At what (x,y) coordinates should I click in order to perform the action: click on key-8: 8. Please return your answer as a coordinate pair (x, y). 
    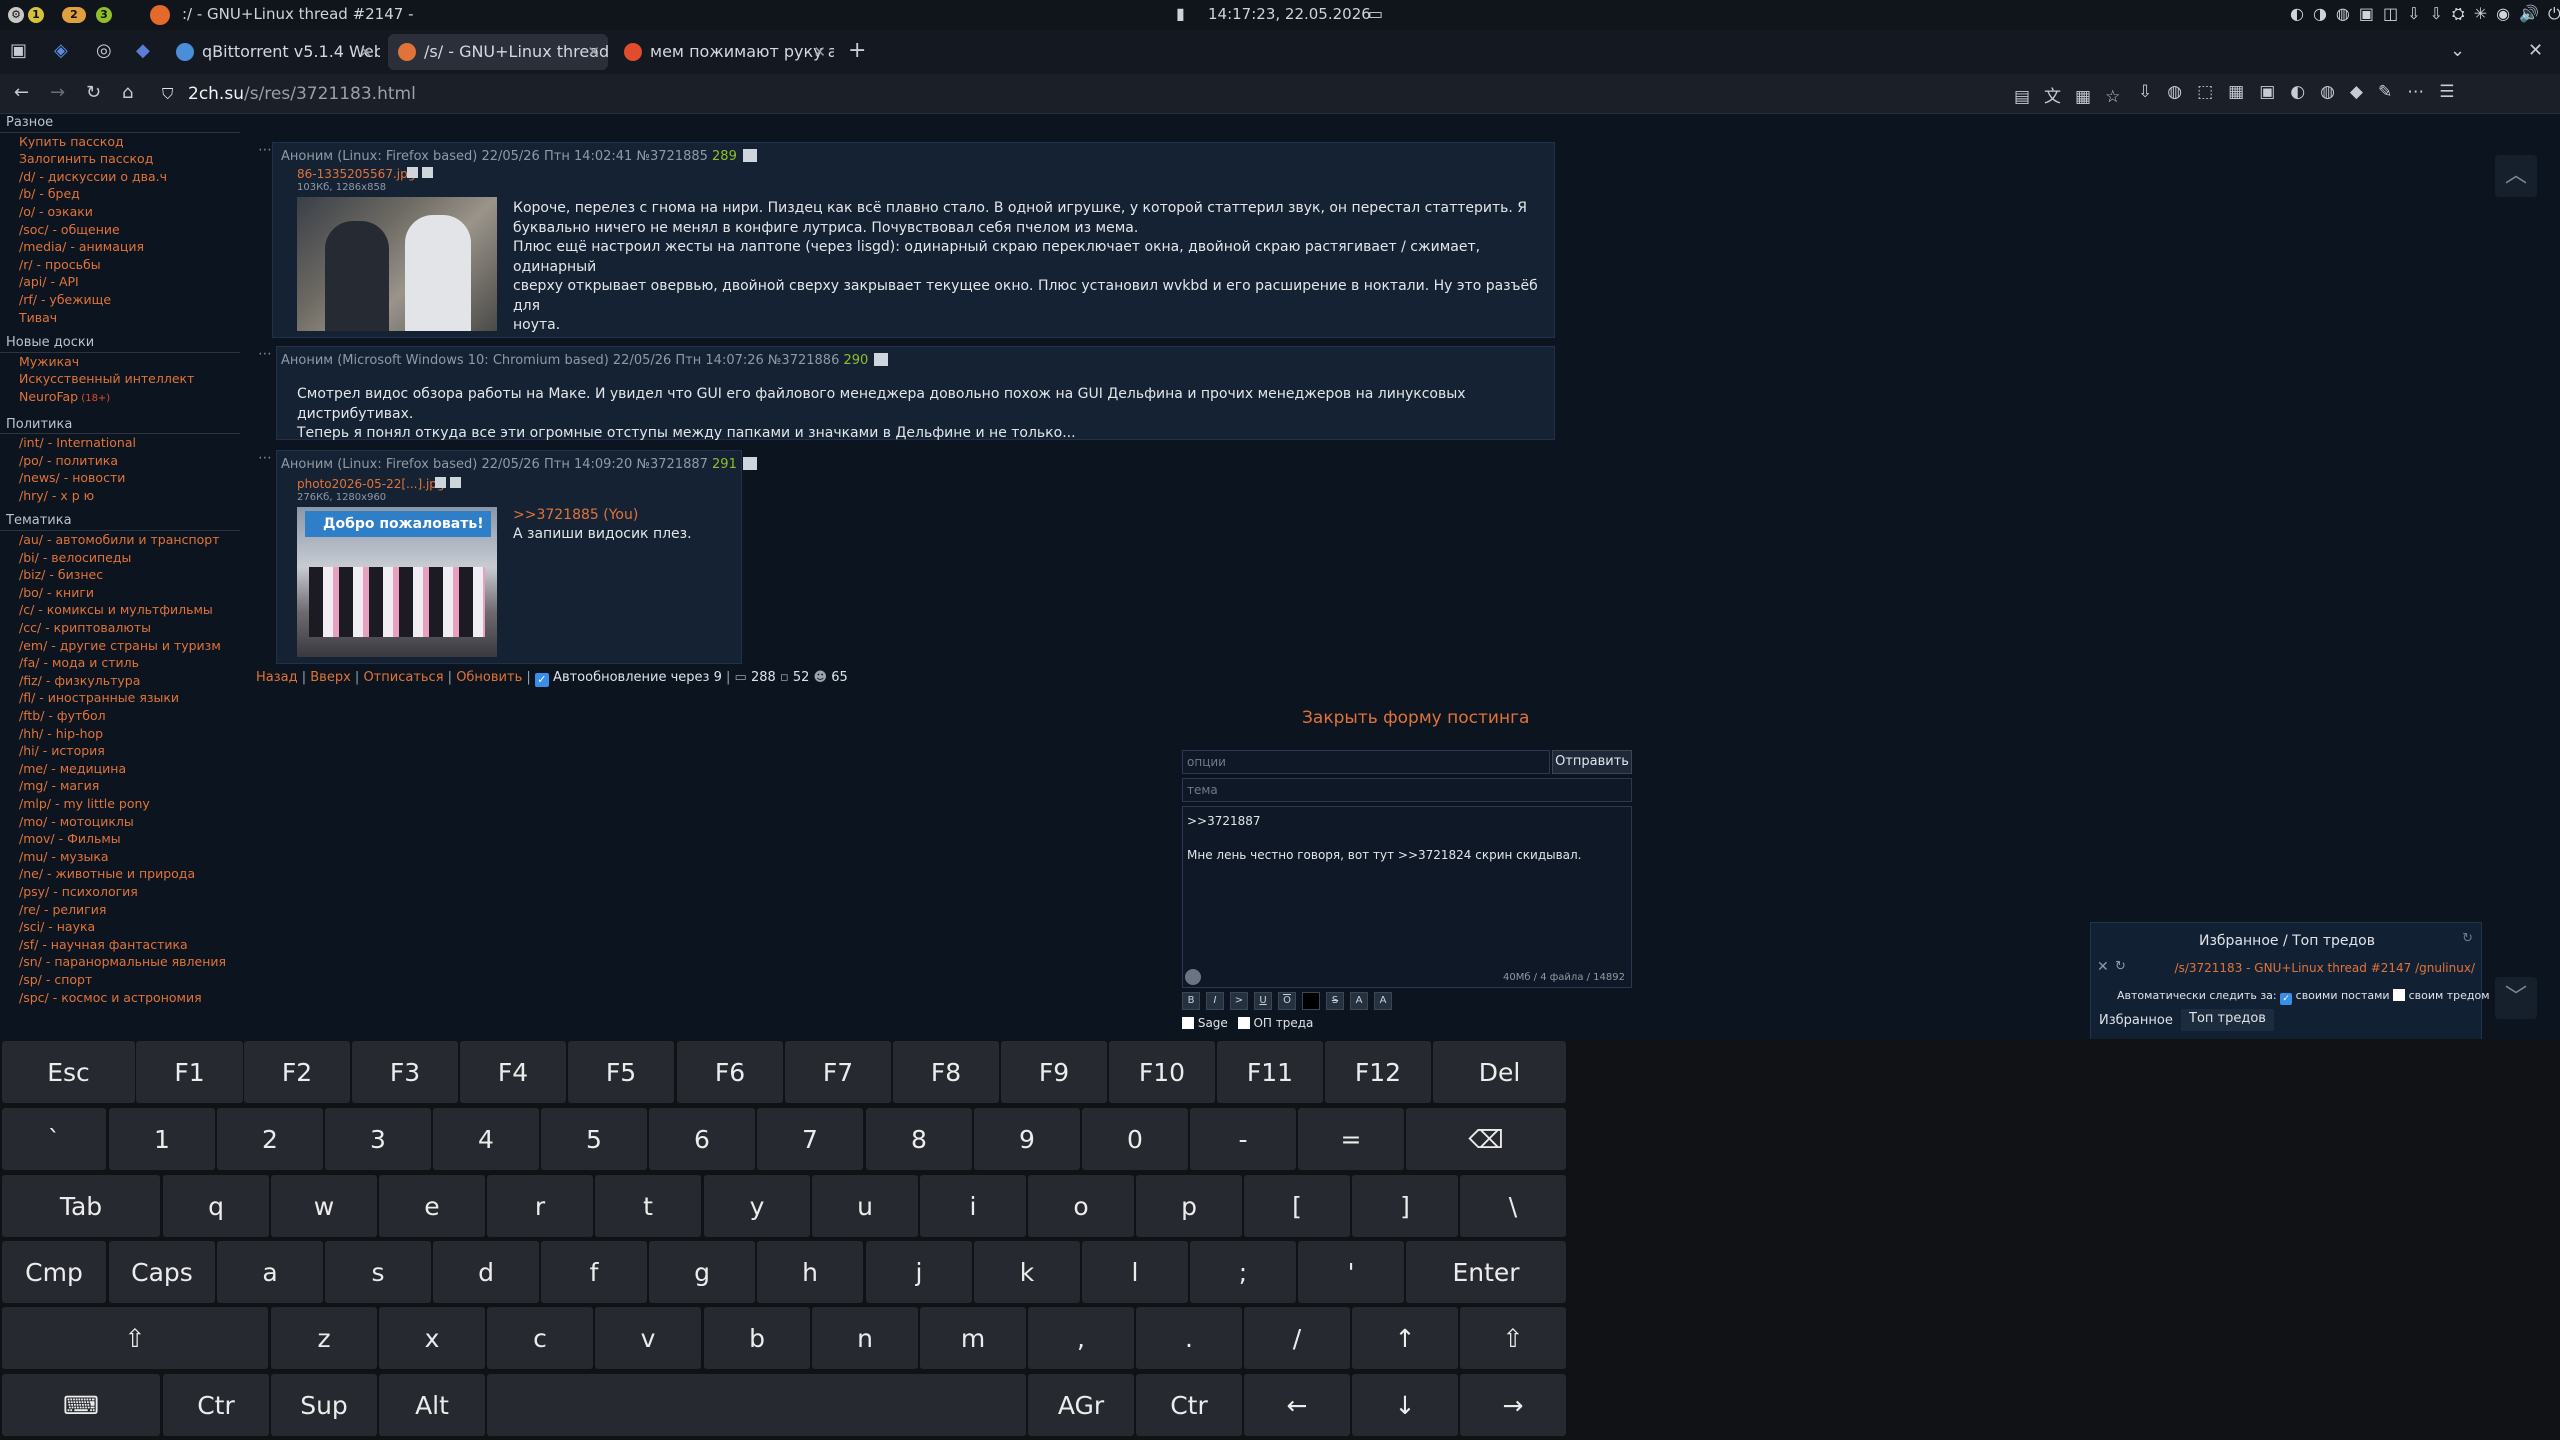
    Looking at the image, I should click on (919, 1139).